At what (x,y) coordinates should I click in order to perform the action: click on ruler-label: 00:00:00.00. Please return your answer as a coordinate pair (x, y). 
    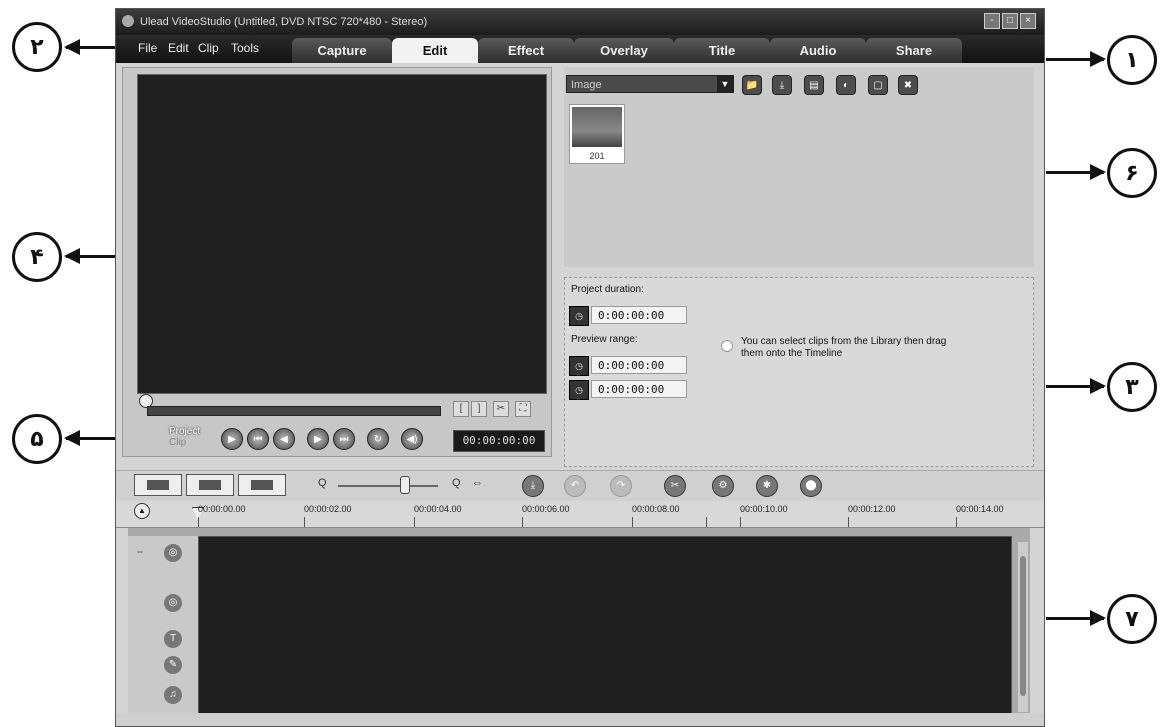
    Looking at the image, I should click on (222, 509).